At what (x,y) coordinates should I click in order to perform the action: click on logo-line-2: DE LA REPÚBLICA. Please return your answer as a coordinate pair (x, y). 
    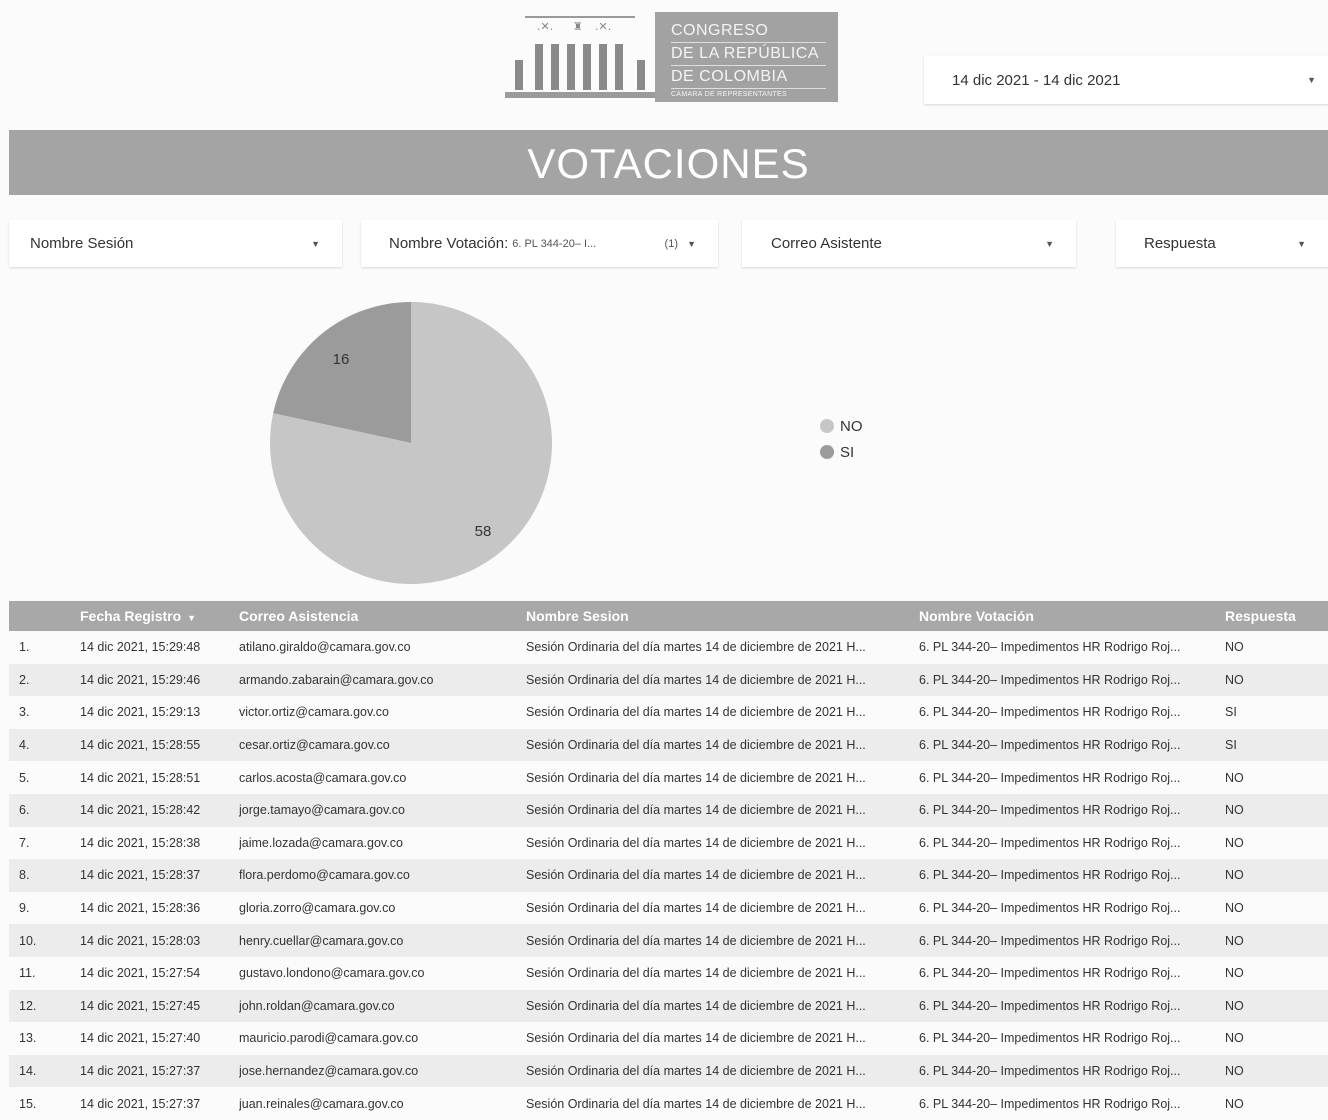
    Looking at the image, I should click on (748, 54).